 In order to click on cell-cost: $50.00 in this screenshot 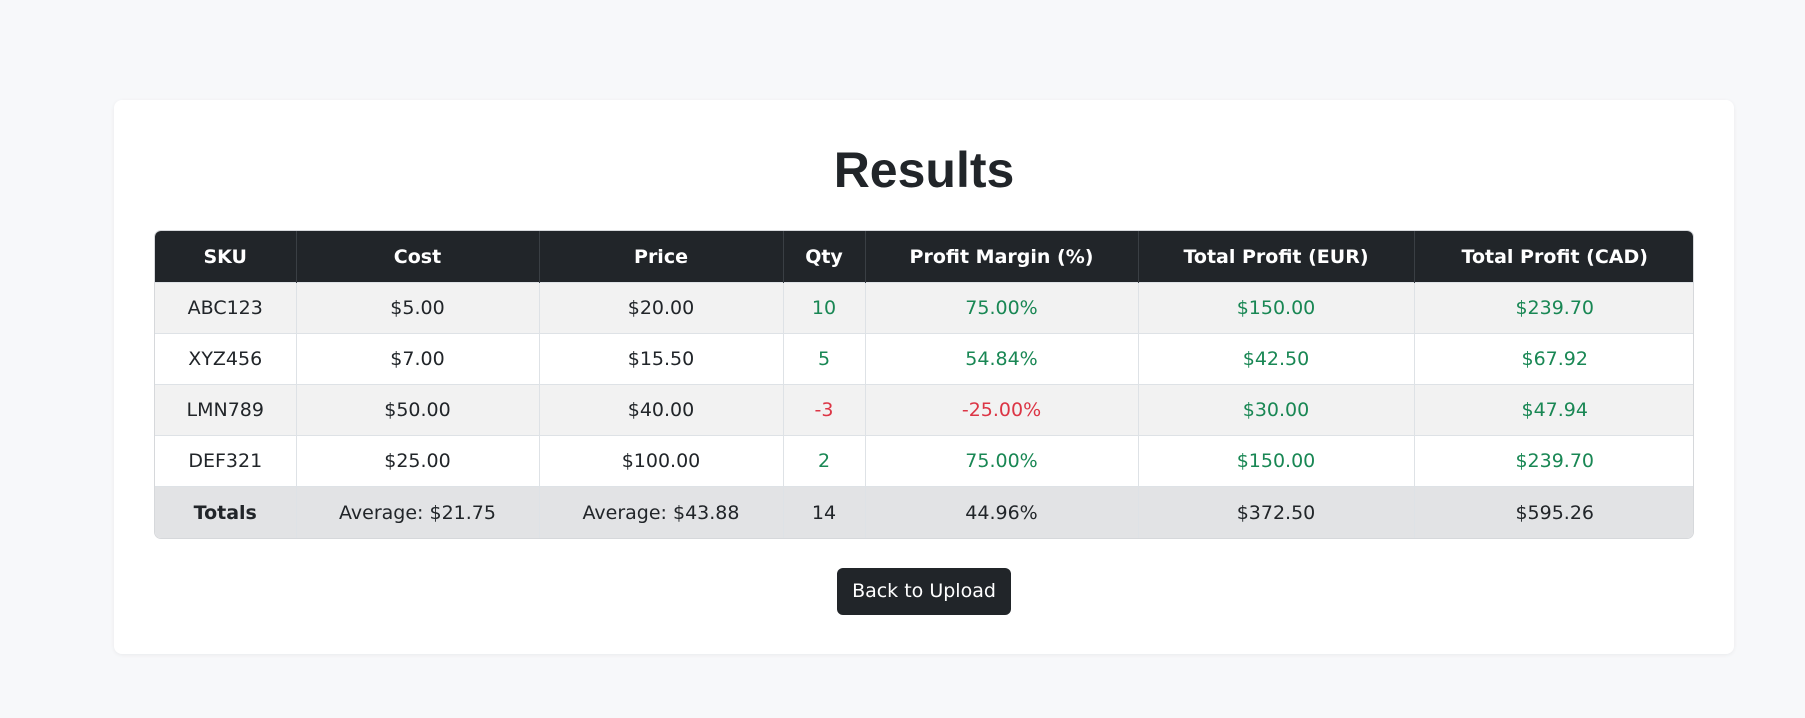, I will do `click(417, 410)`.